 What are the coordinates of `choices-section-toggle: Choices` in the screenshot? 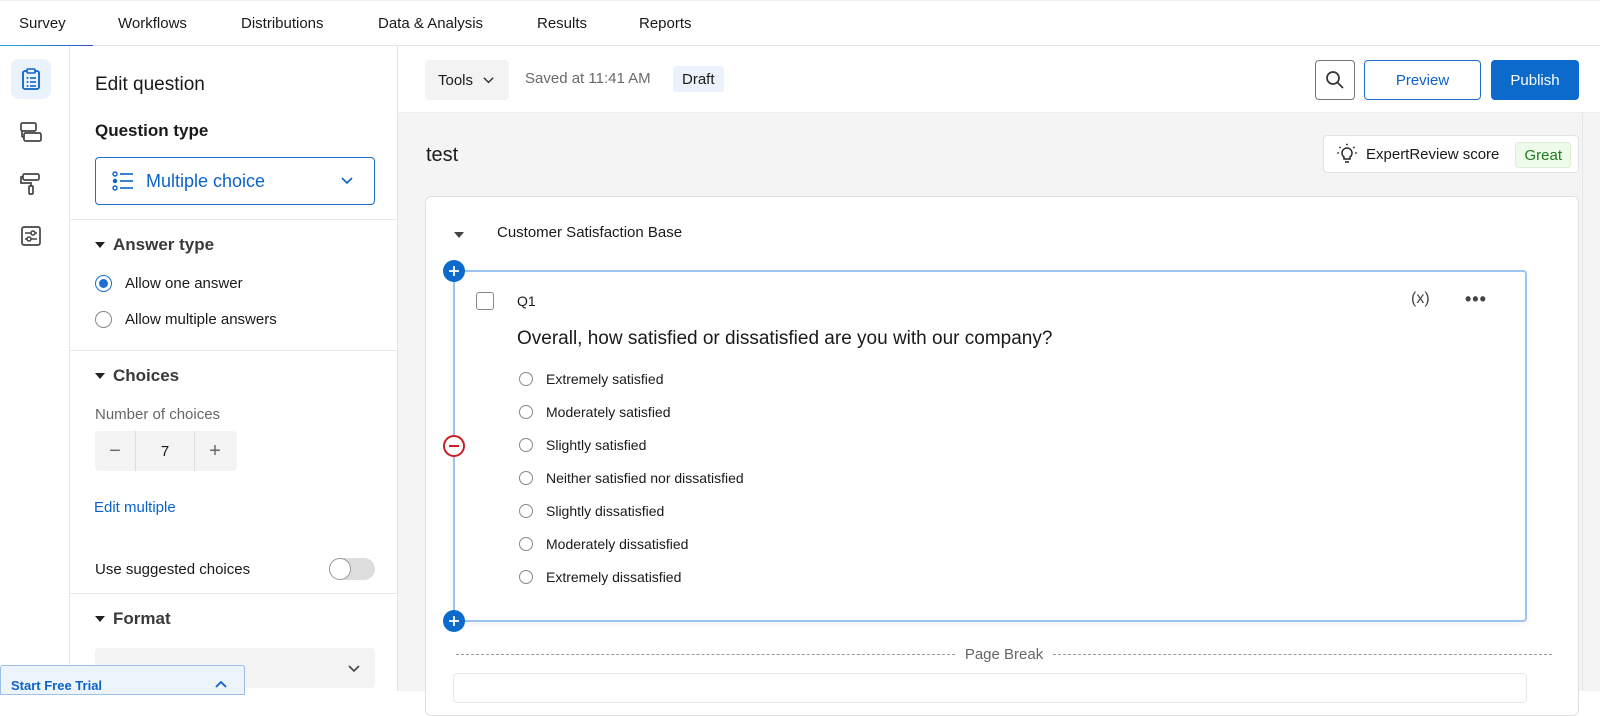 It's located at (137, 376).